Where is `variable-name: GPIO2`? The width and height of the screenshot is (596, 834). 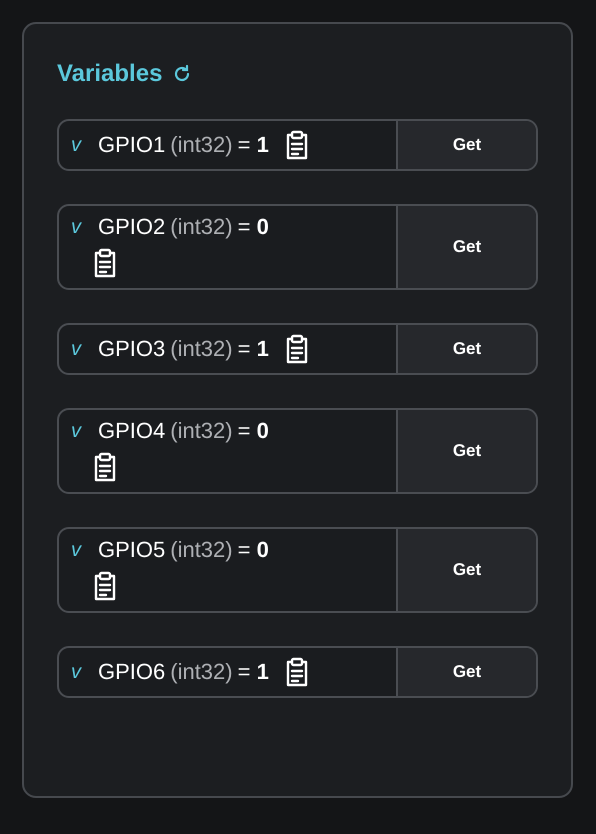
variable-name: GPIO2 is located at coordinates (132, 227).